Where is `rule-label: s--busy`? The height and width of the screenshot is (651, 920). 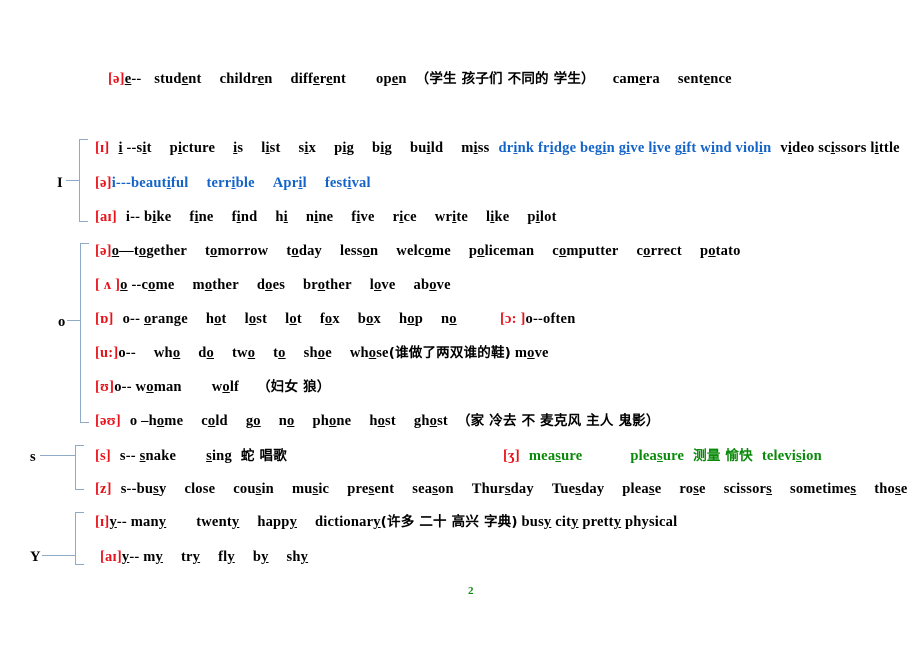
rule-label: s--busy is located at coordinates (143, 489).